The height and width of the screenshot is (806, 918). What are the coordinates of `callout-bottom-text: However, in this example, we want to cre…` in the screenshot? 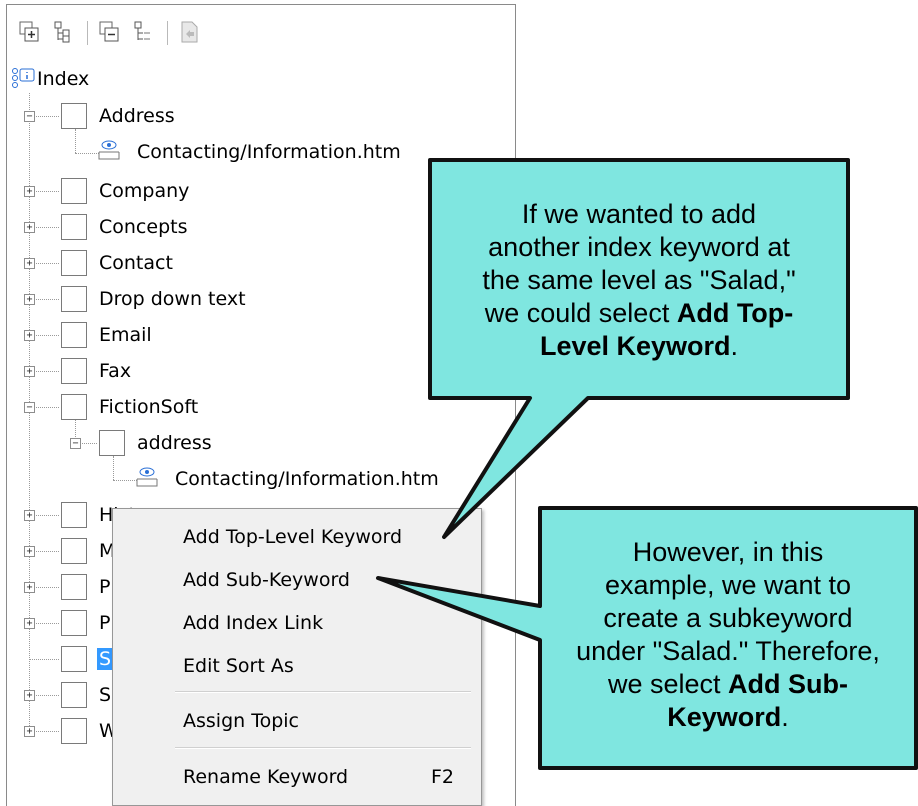 It's located at (728, 634).